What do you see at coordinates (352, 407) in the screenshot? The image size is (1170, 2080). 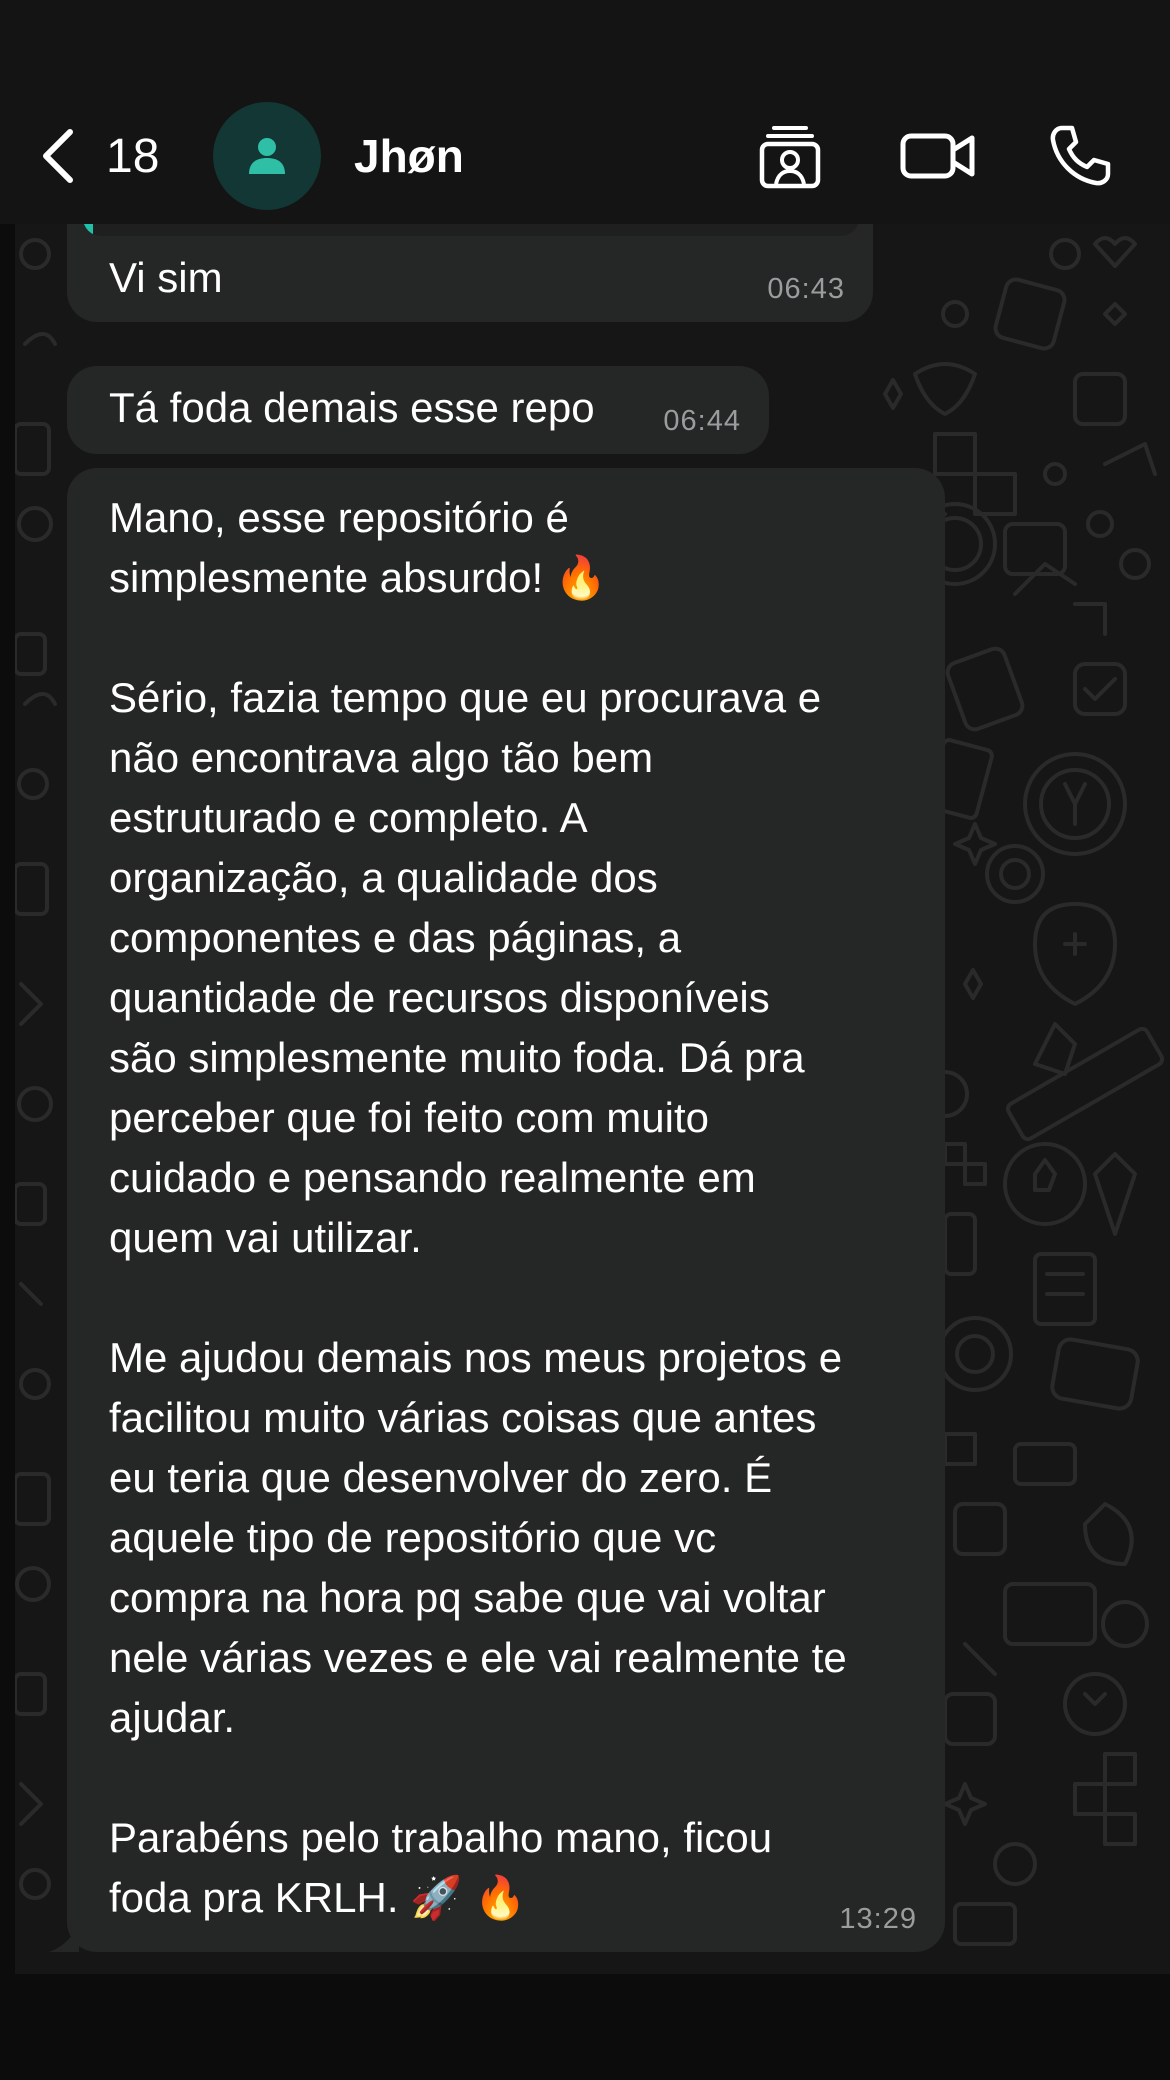 I see `message-text: Tá foda demais esse repo` at bounding box center [352, 407].